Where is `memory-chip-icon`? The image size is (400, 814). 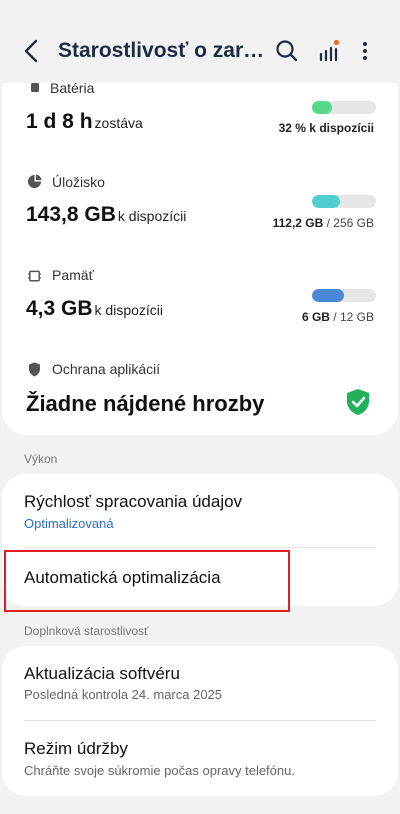
memory-chip-icon is located at coordinates (34, 276).